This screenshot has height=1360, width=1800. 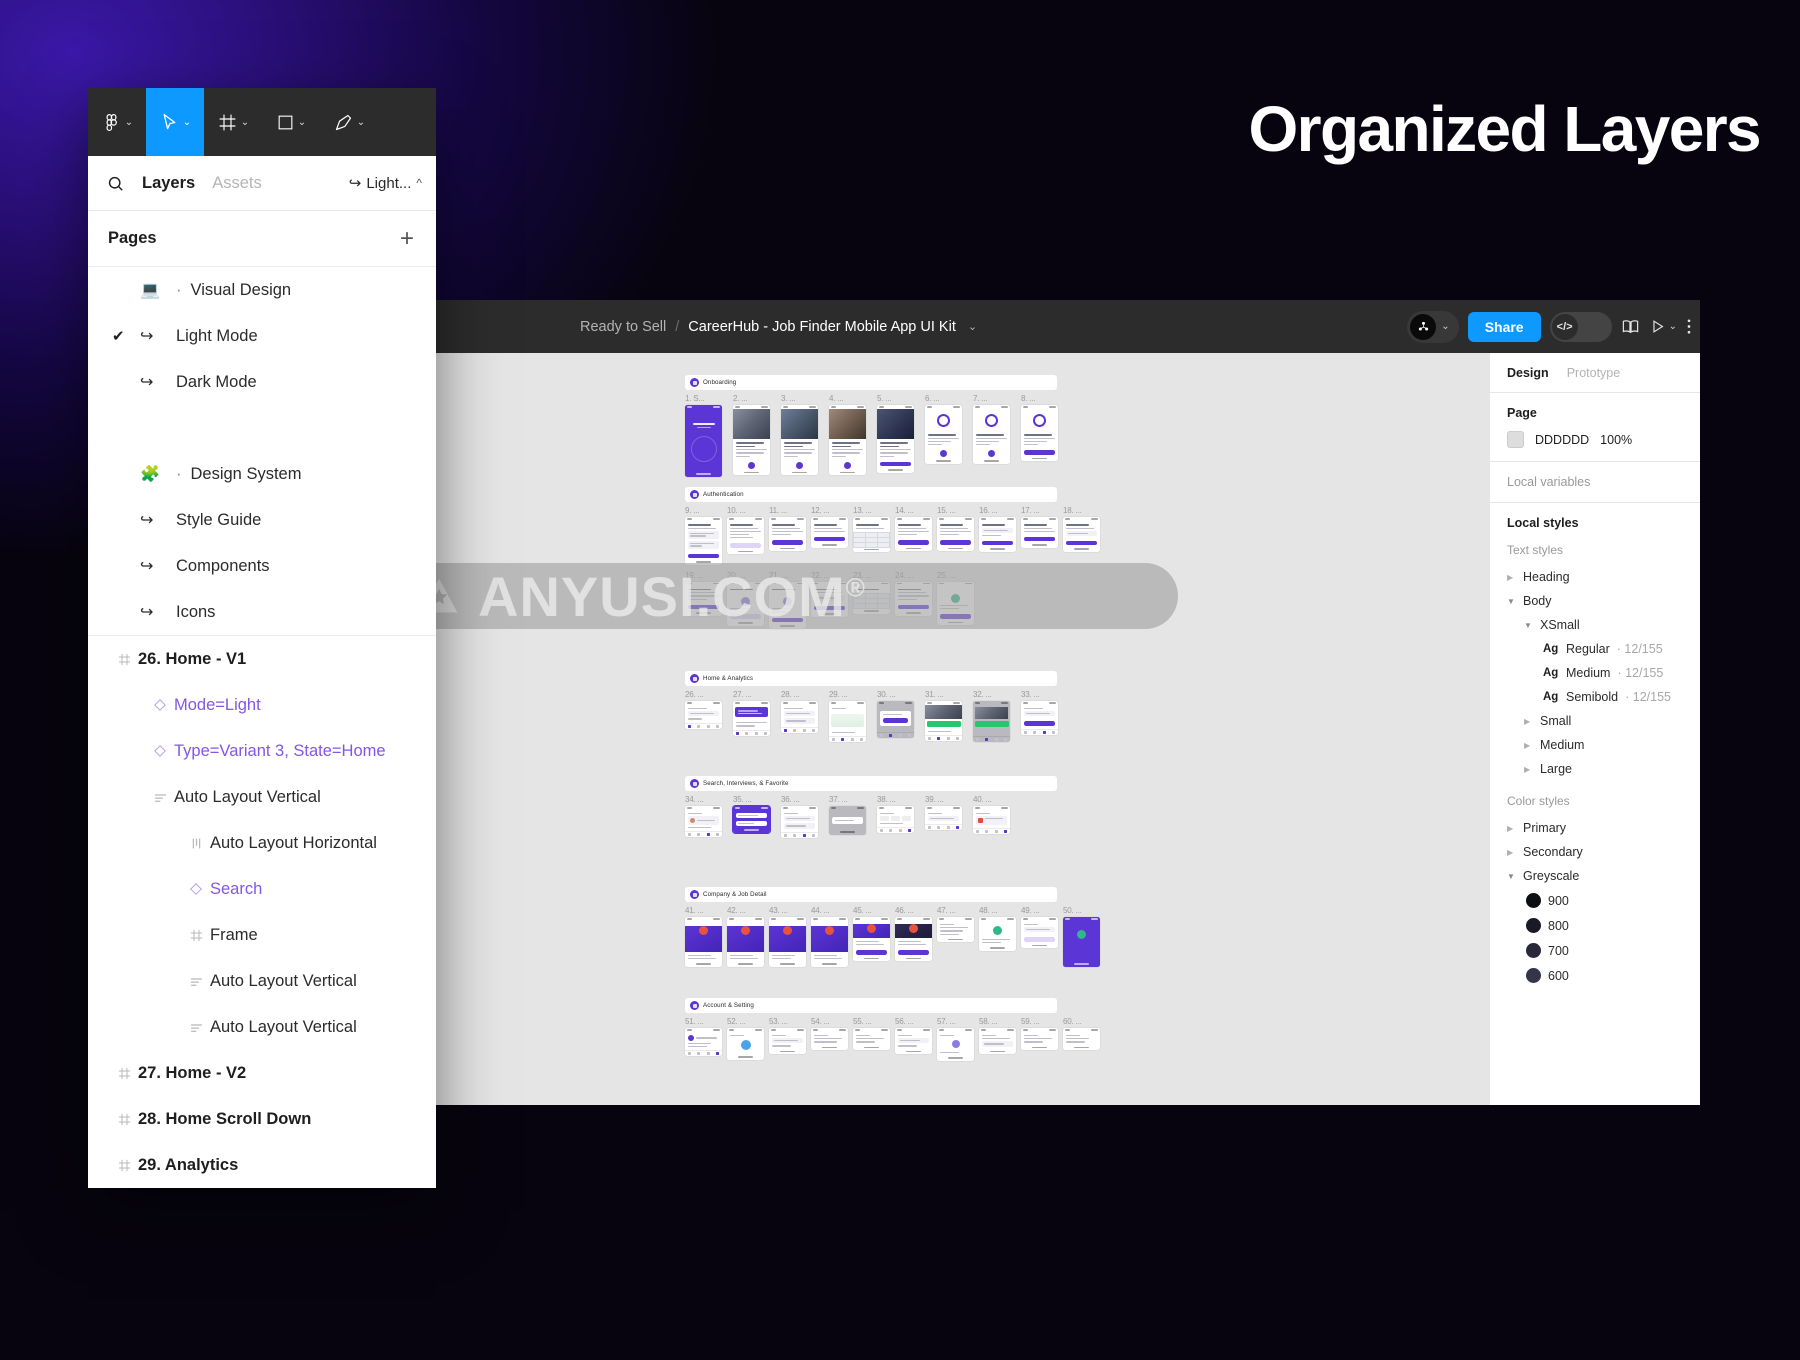 What do you see at coordinates (1595, 900) in the screenshot?
I see `color-style-900: 900` at bounding box center [1595, 900].